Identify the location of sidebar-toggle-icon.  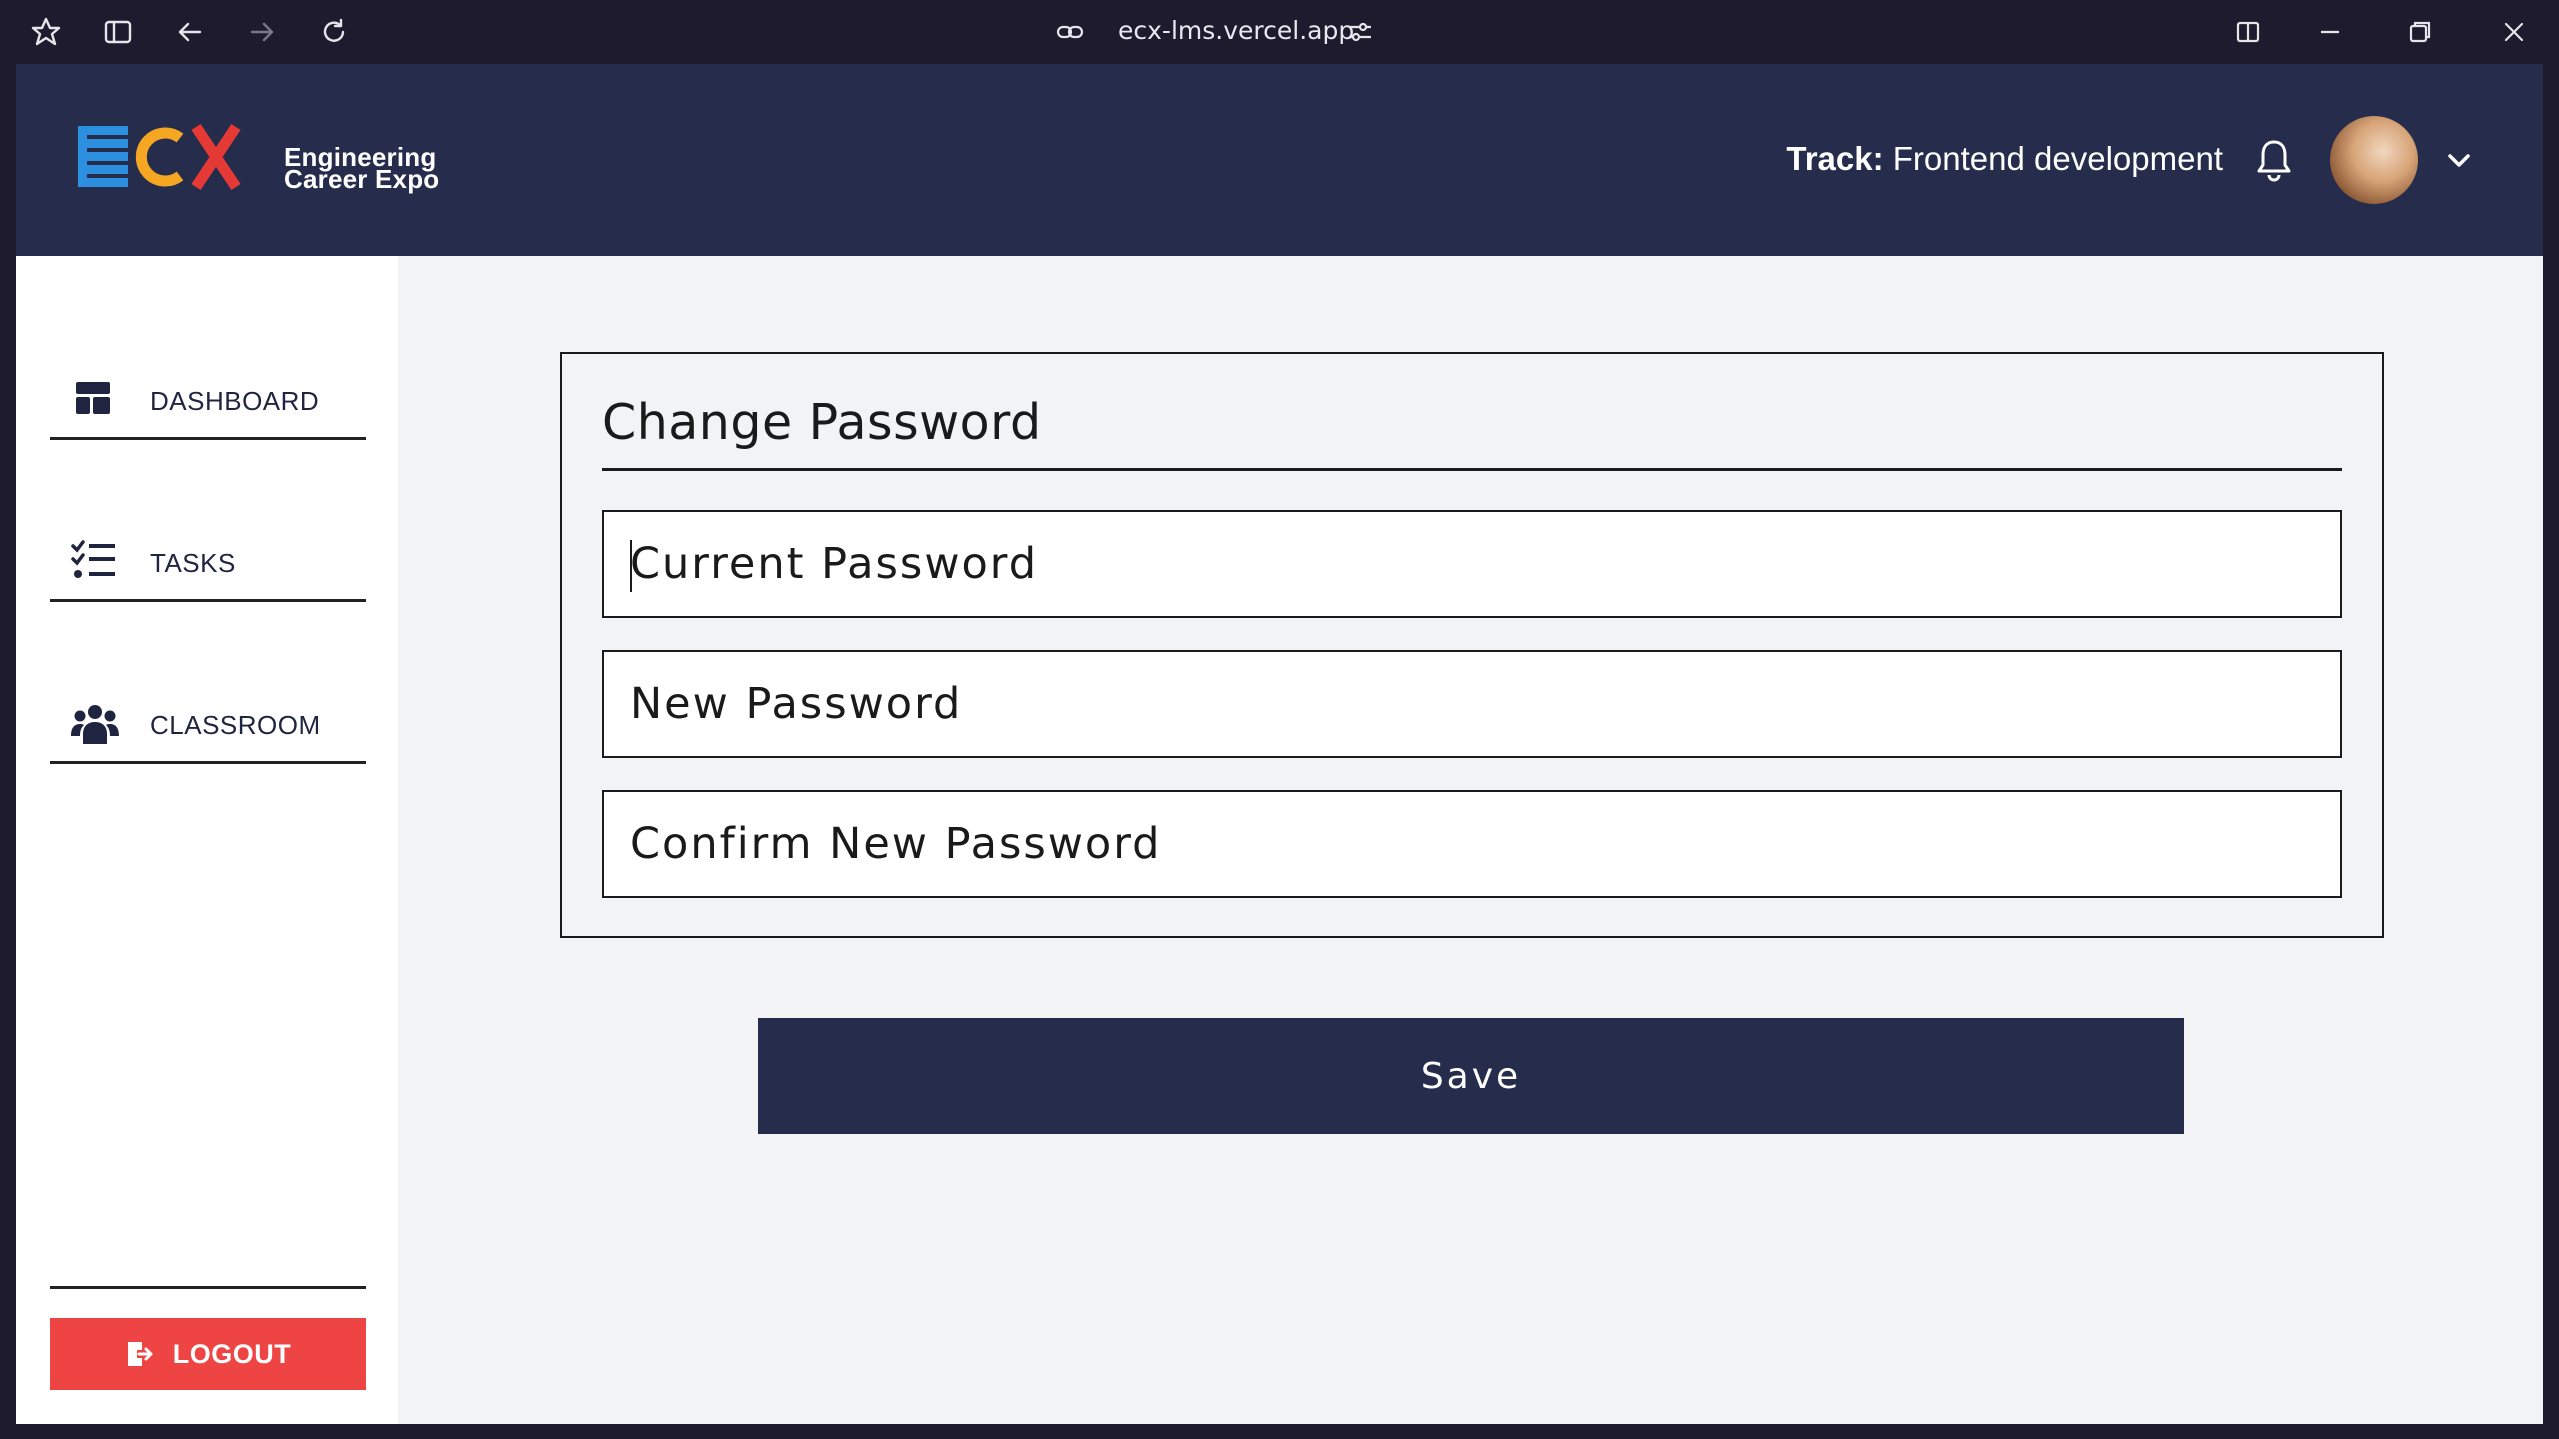
(118, 32).